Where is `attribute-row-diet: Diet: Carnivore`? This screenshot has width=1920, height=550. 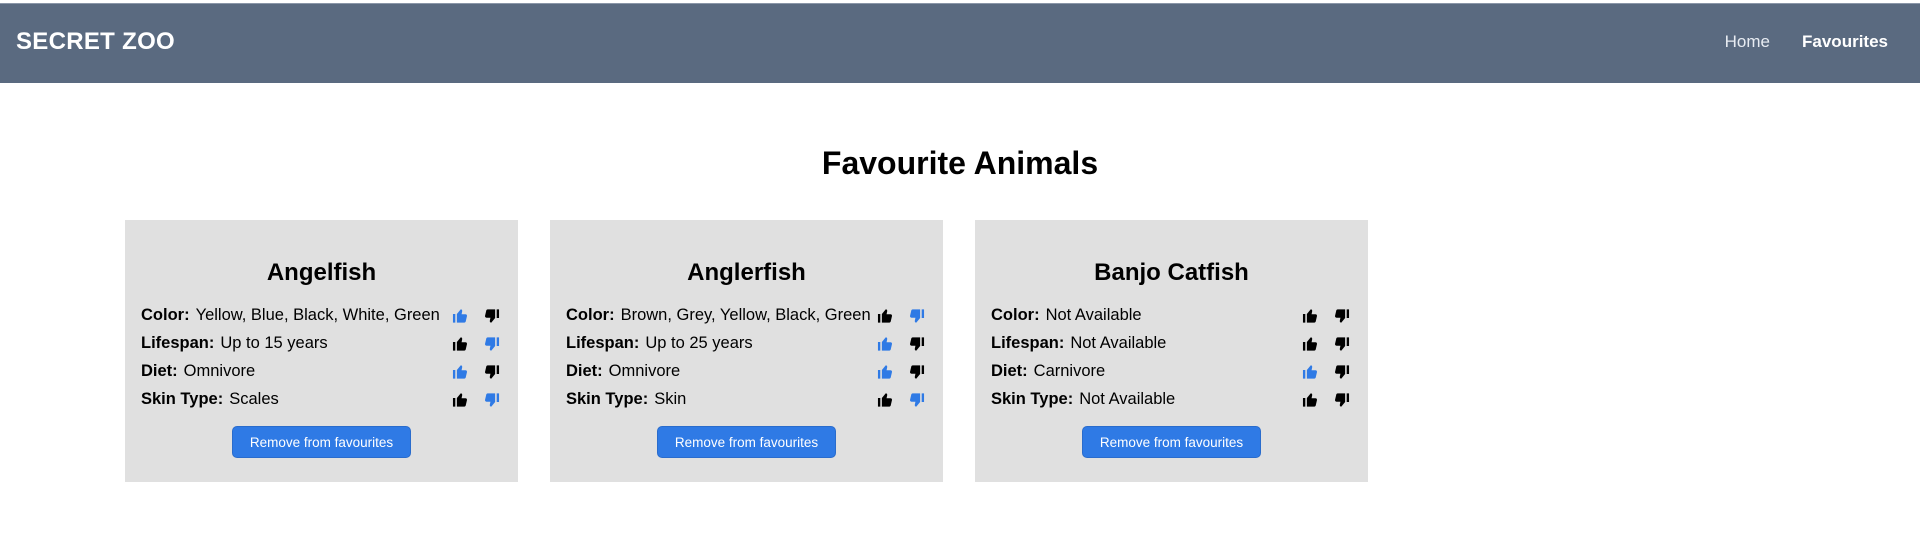 attribute-row-diet: Diet: Carnivore is located at coordinates (1171, 373).